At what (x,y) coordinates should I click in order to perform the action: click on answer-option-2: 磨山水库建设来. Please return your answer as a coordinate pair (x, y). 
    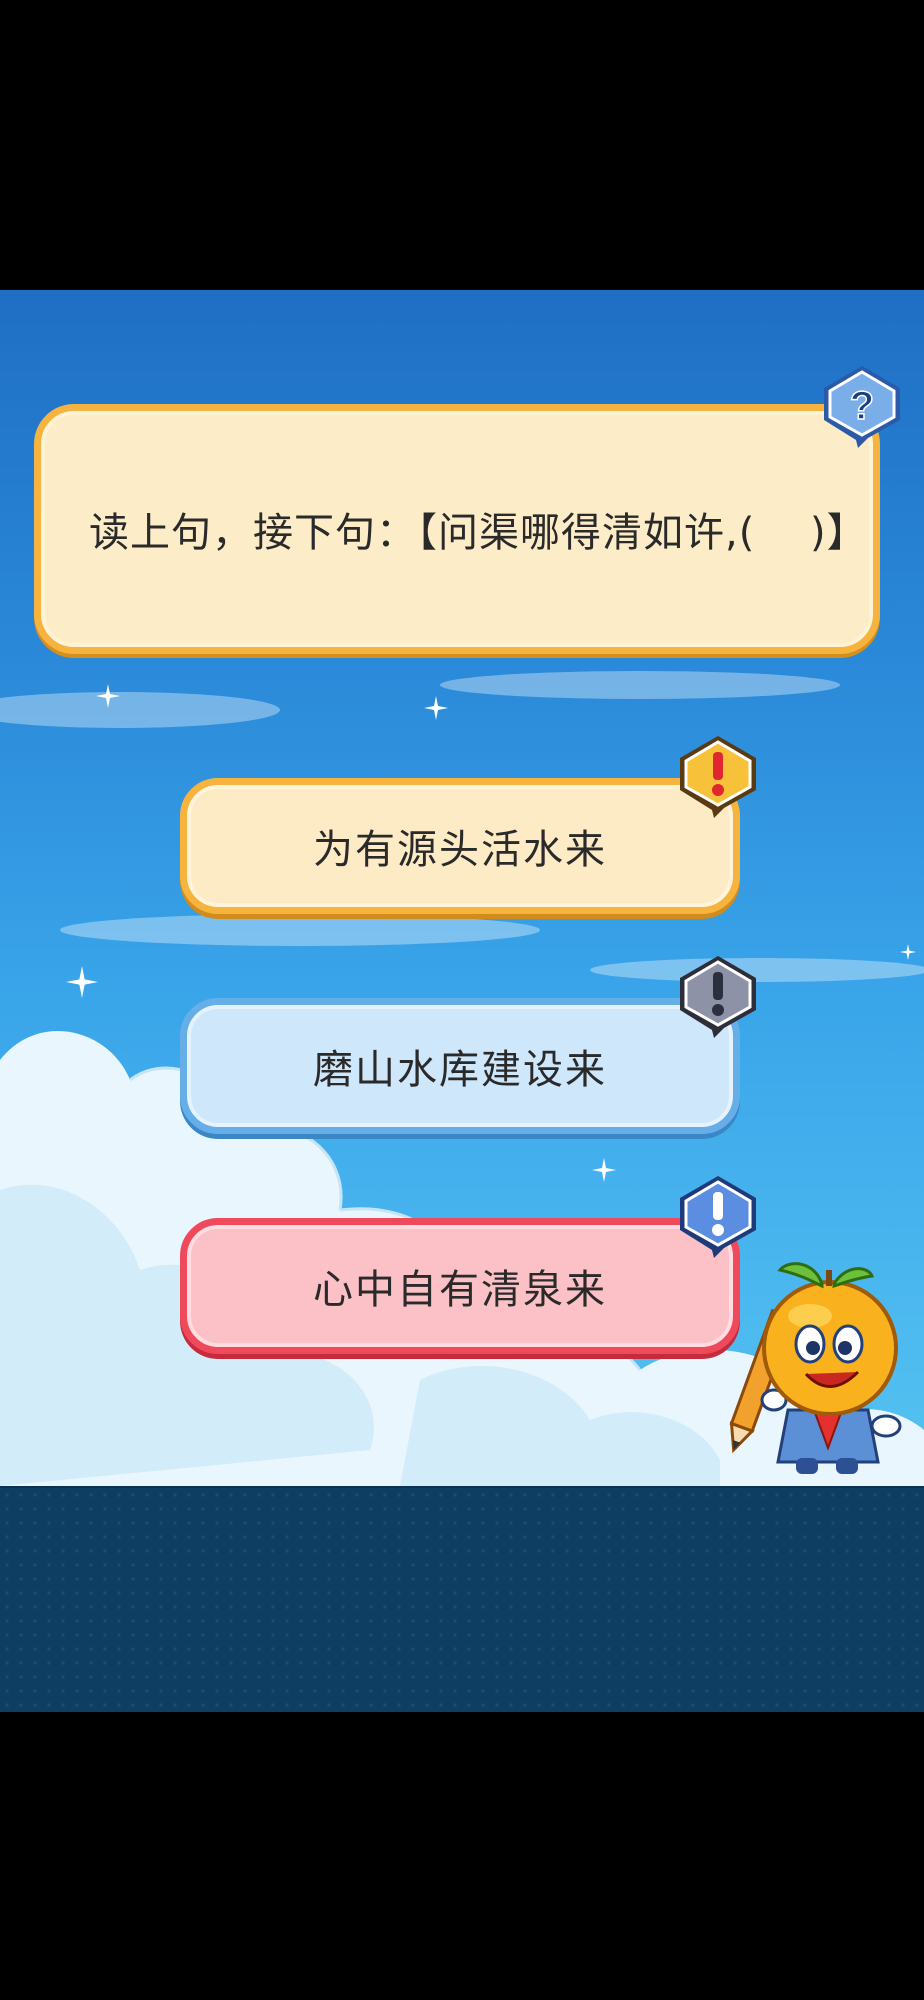
    Looking at the image, I should click on (460, 1066).